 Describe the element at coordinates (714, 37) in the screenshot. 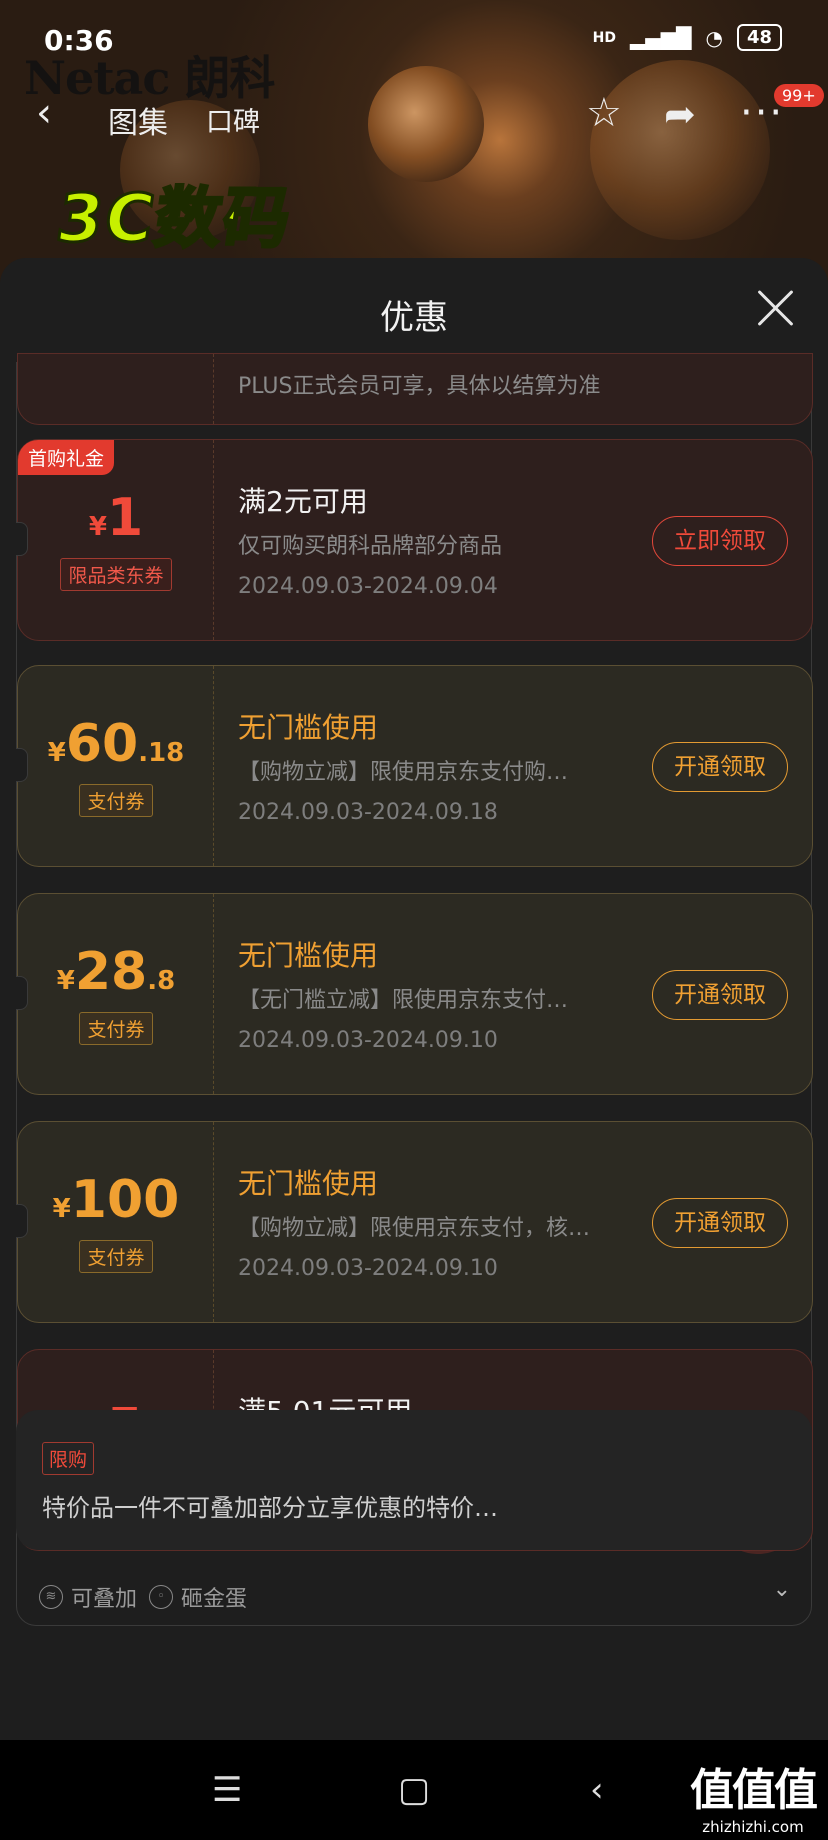

I see `wifi-icon: ◔` at that location.